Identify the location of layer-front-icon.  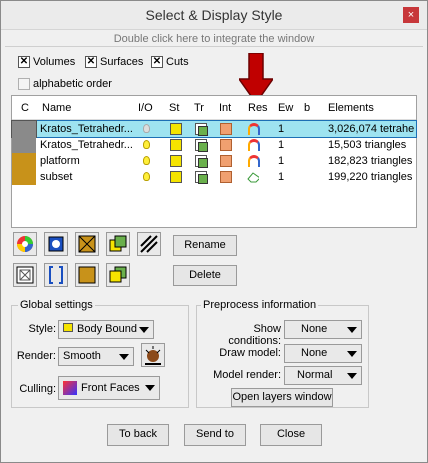
(118, 274).